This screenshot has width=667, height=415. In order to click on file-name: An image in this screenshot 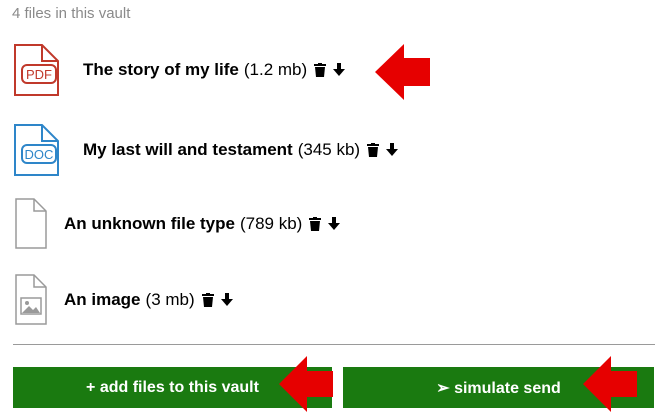, I will do `click(102, 299)`.